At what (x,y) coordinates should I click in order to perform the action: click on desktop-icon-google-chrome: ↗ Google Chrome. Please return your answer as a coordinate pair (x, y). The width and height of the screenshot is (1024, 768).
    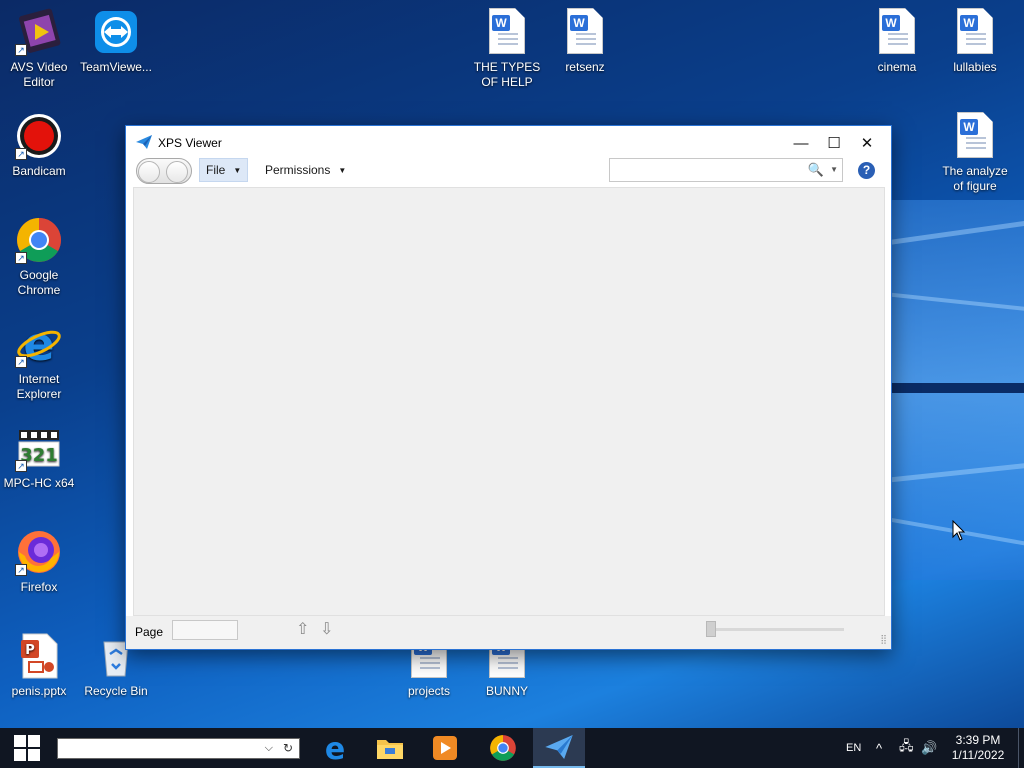
    Looking at the image, I should click on (39, 257).